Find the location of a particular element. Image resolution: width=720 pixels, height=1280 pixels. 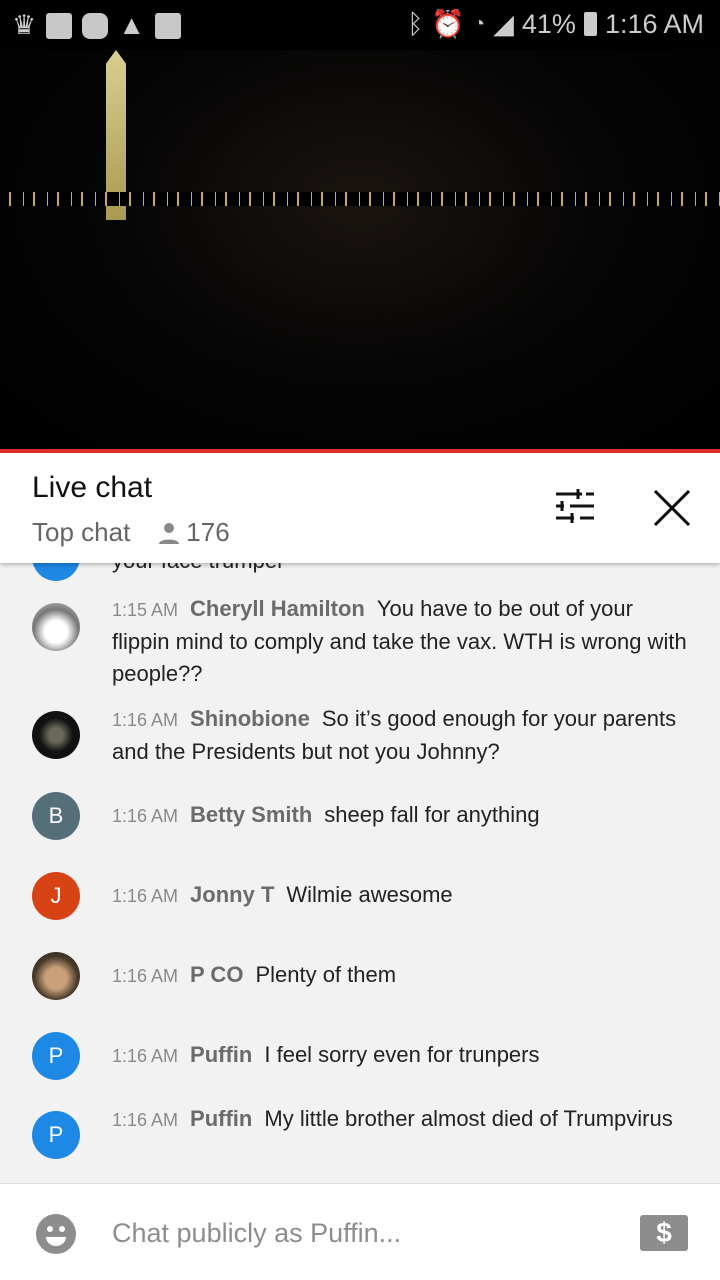

emoji-icon is located at coordinates (56, 1234).